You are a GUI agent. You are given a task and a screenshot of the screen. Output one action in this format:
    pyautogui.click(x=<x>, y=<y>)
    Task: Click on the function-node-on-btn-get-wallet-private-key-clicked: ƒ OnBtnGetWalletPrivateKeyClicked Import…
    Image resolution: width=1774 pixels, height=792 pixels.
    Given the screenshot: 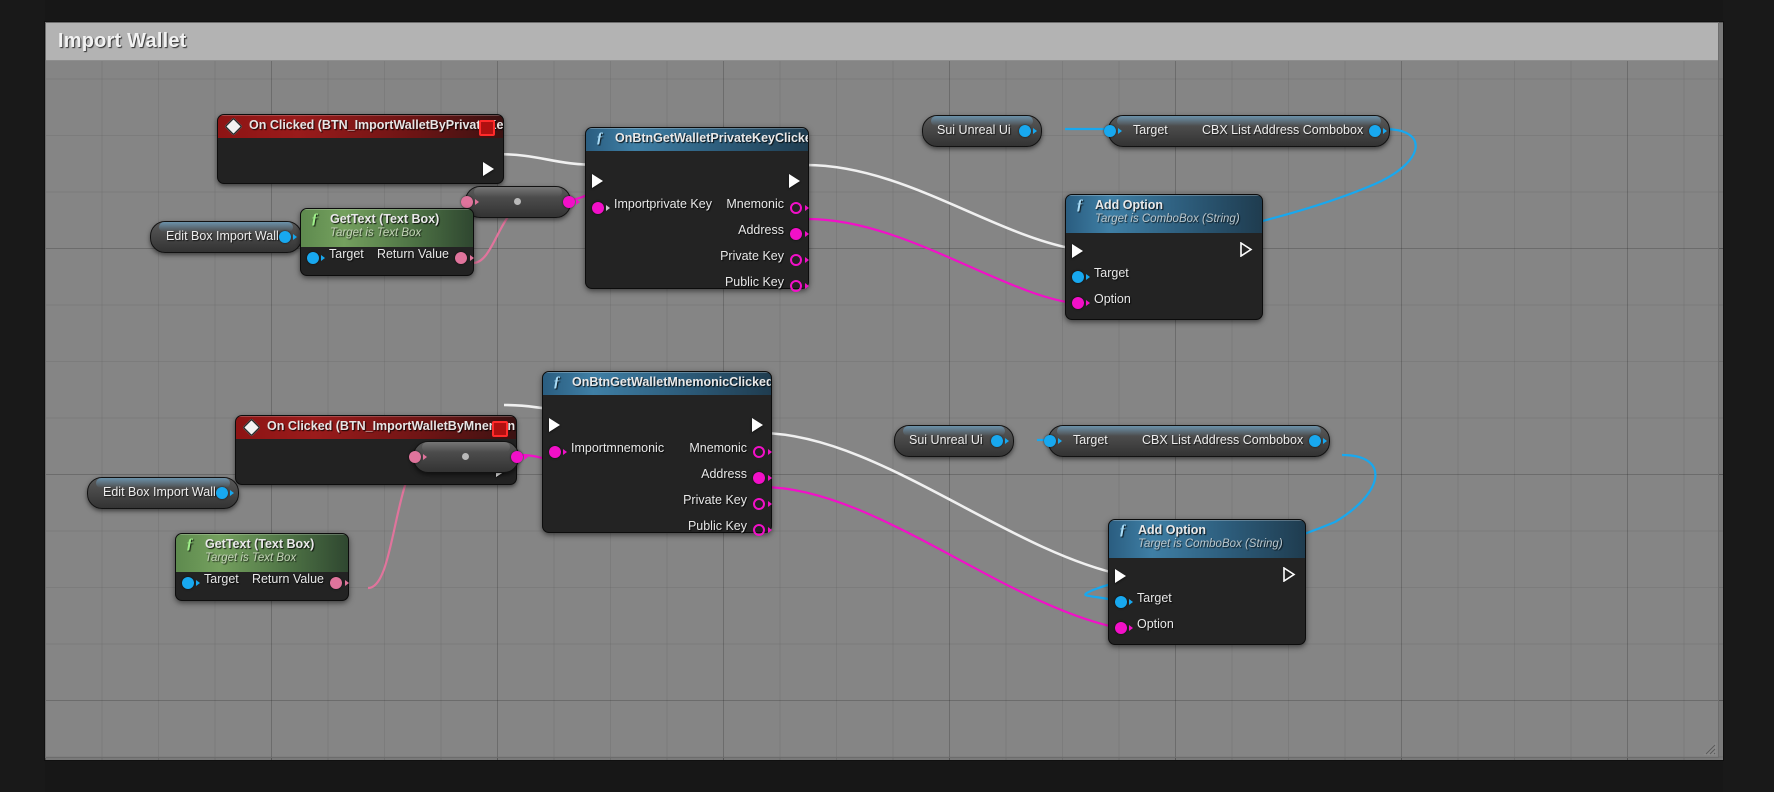 What is the action you would take?
    pyautogui.click(x=697, y=209)
    